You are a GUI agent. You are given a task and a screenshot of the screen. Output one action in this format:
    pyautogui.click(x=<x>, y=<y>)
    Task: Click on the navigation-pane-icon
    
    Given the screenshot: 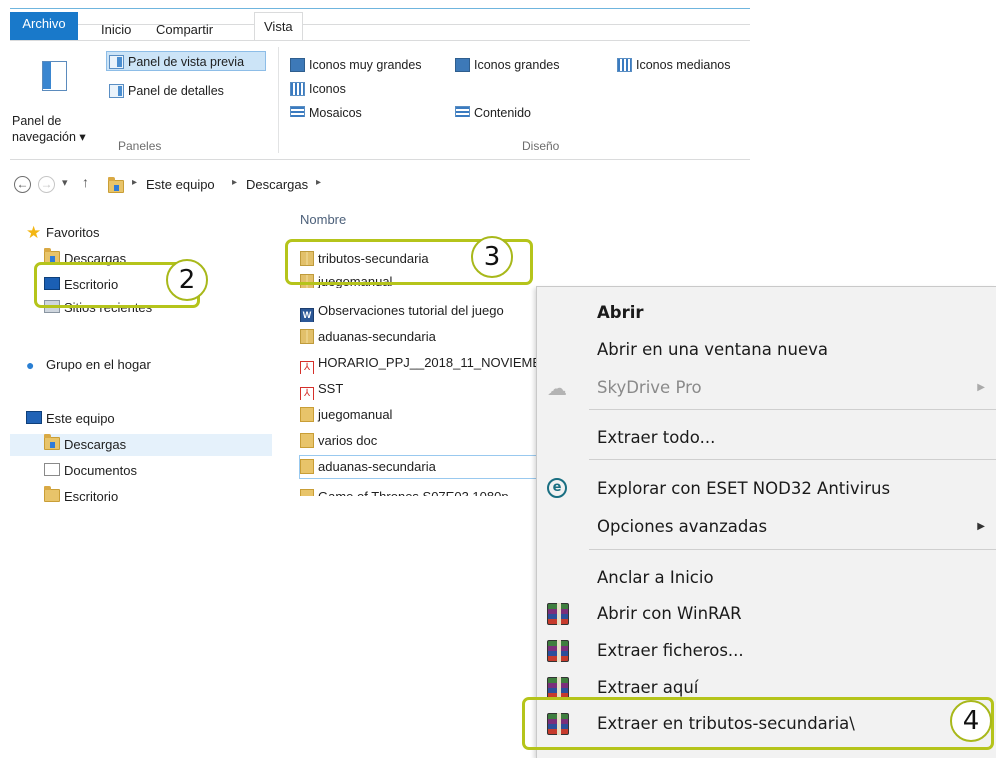 What is the action you would take?
    pyautogui.click(x=54, y=76)
    